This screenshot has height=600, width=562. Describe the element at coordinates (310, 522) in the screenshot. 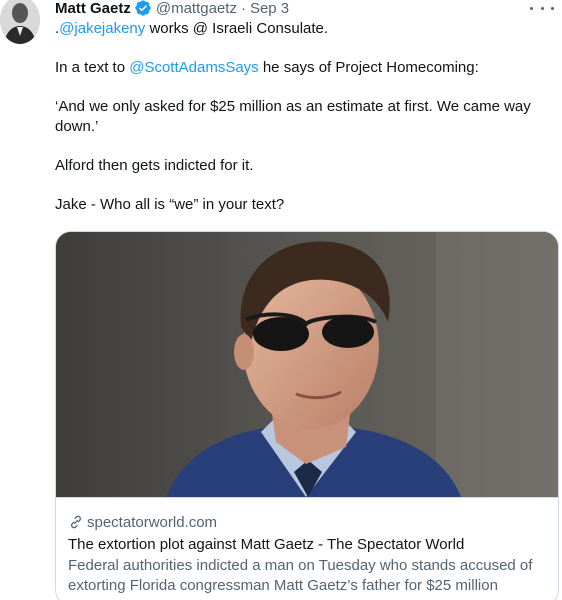

I see `card-domain-row: spectatorworld.com` at that location.